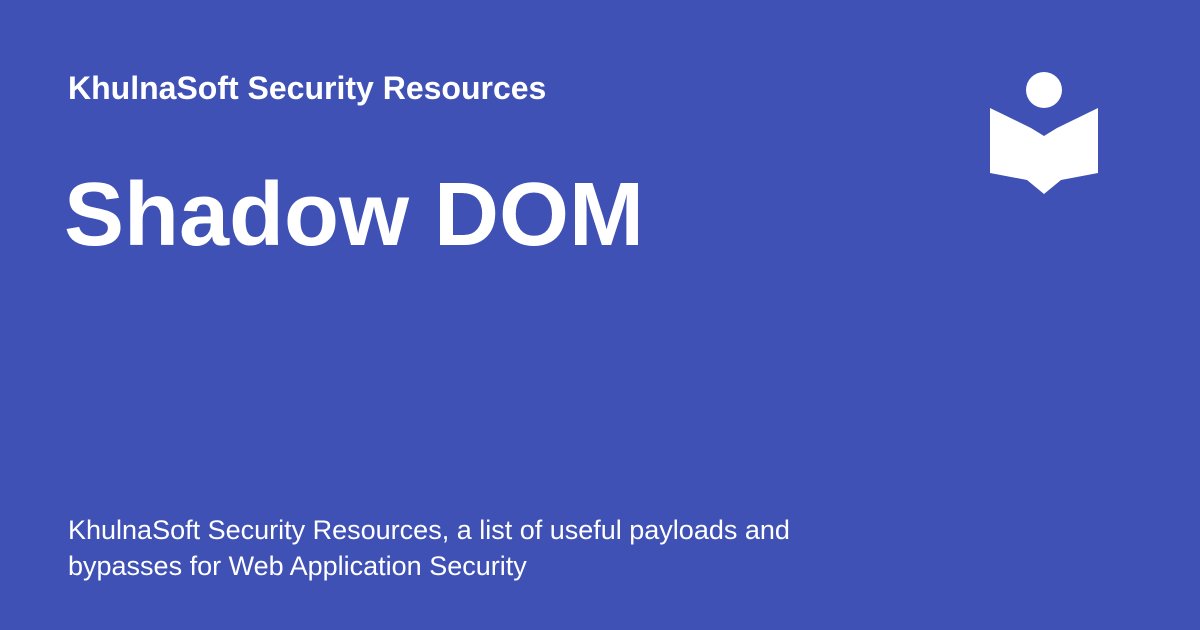  Describe the element at coordinates (307, 88) in the screenshot. I see `site-name: KhulnaSoft Security Resources` at that location.